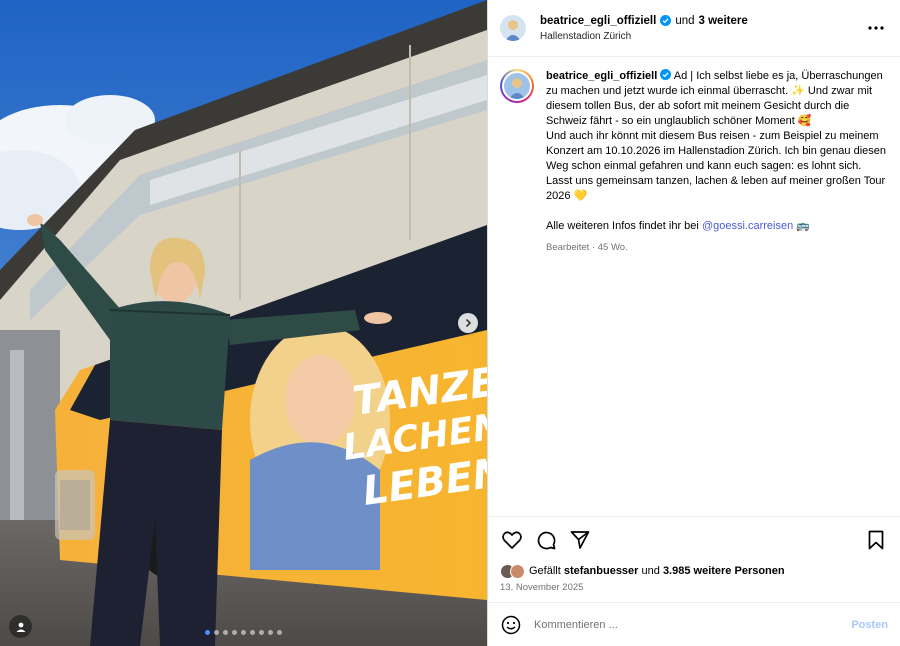 The width and height of the screenshot is (900, 646). What do you see at coordinates (622, 226) in the screenshot?
I see `caption-infos-prefix: Alle weiteren Infos findet ihr bei` at bounding box center [622, 226].